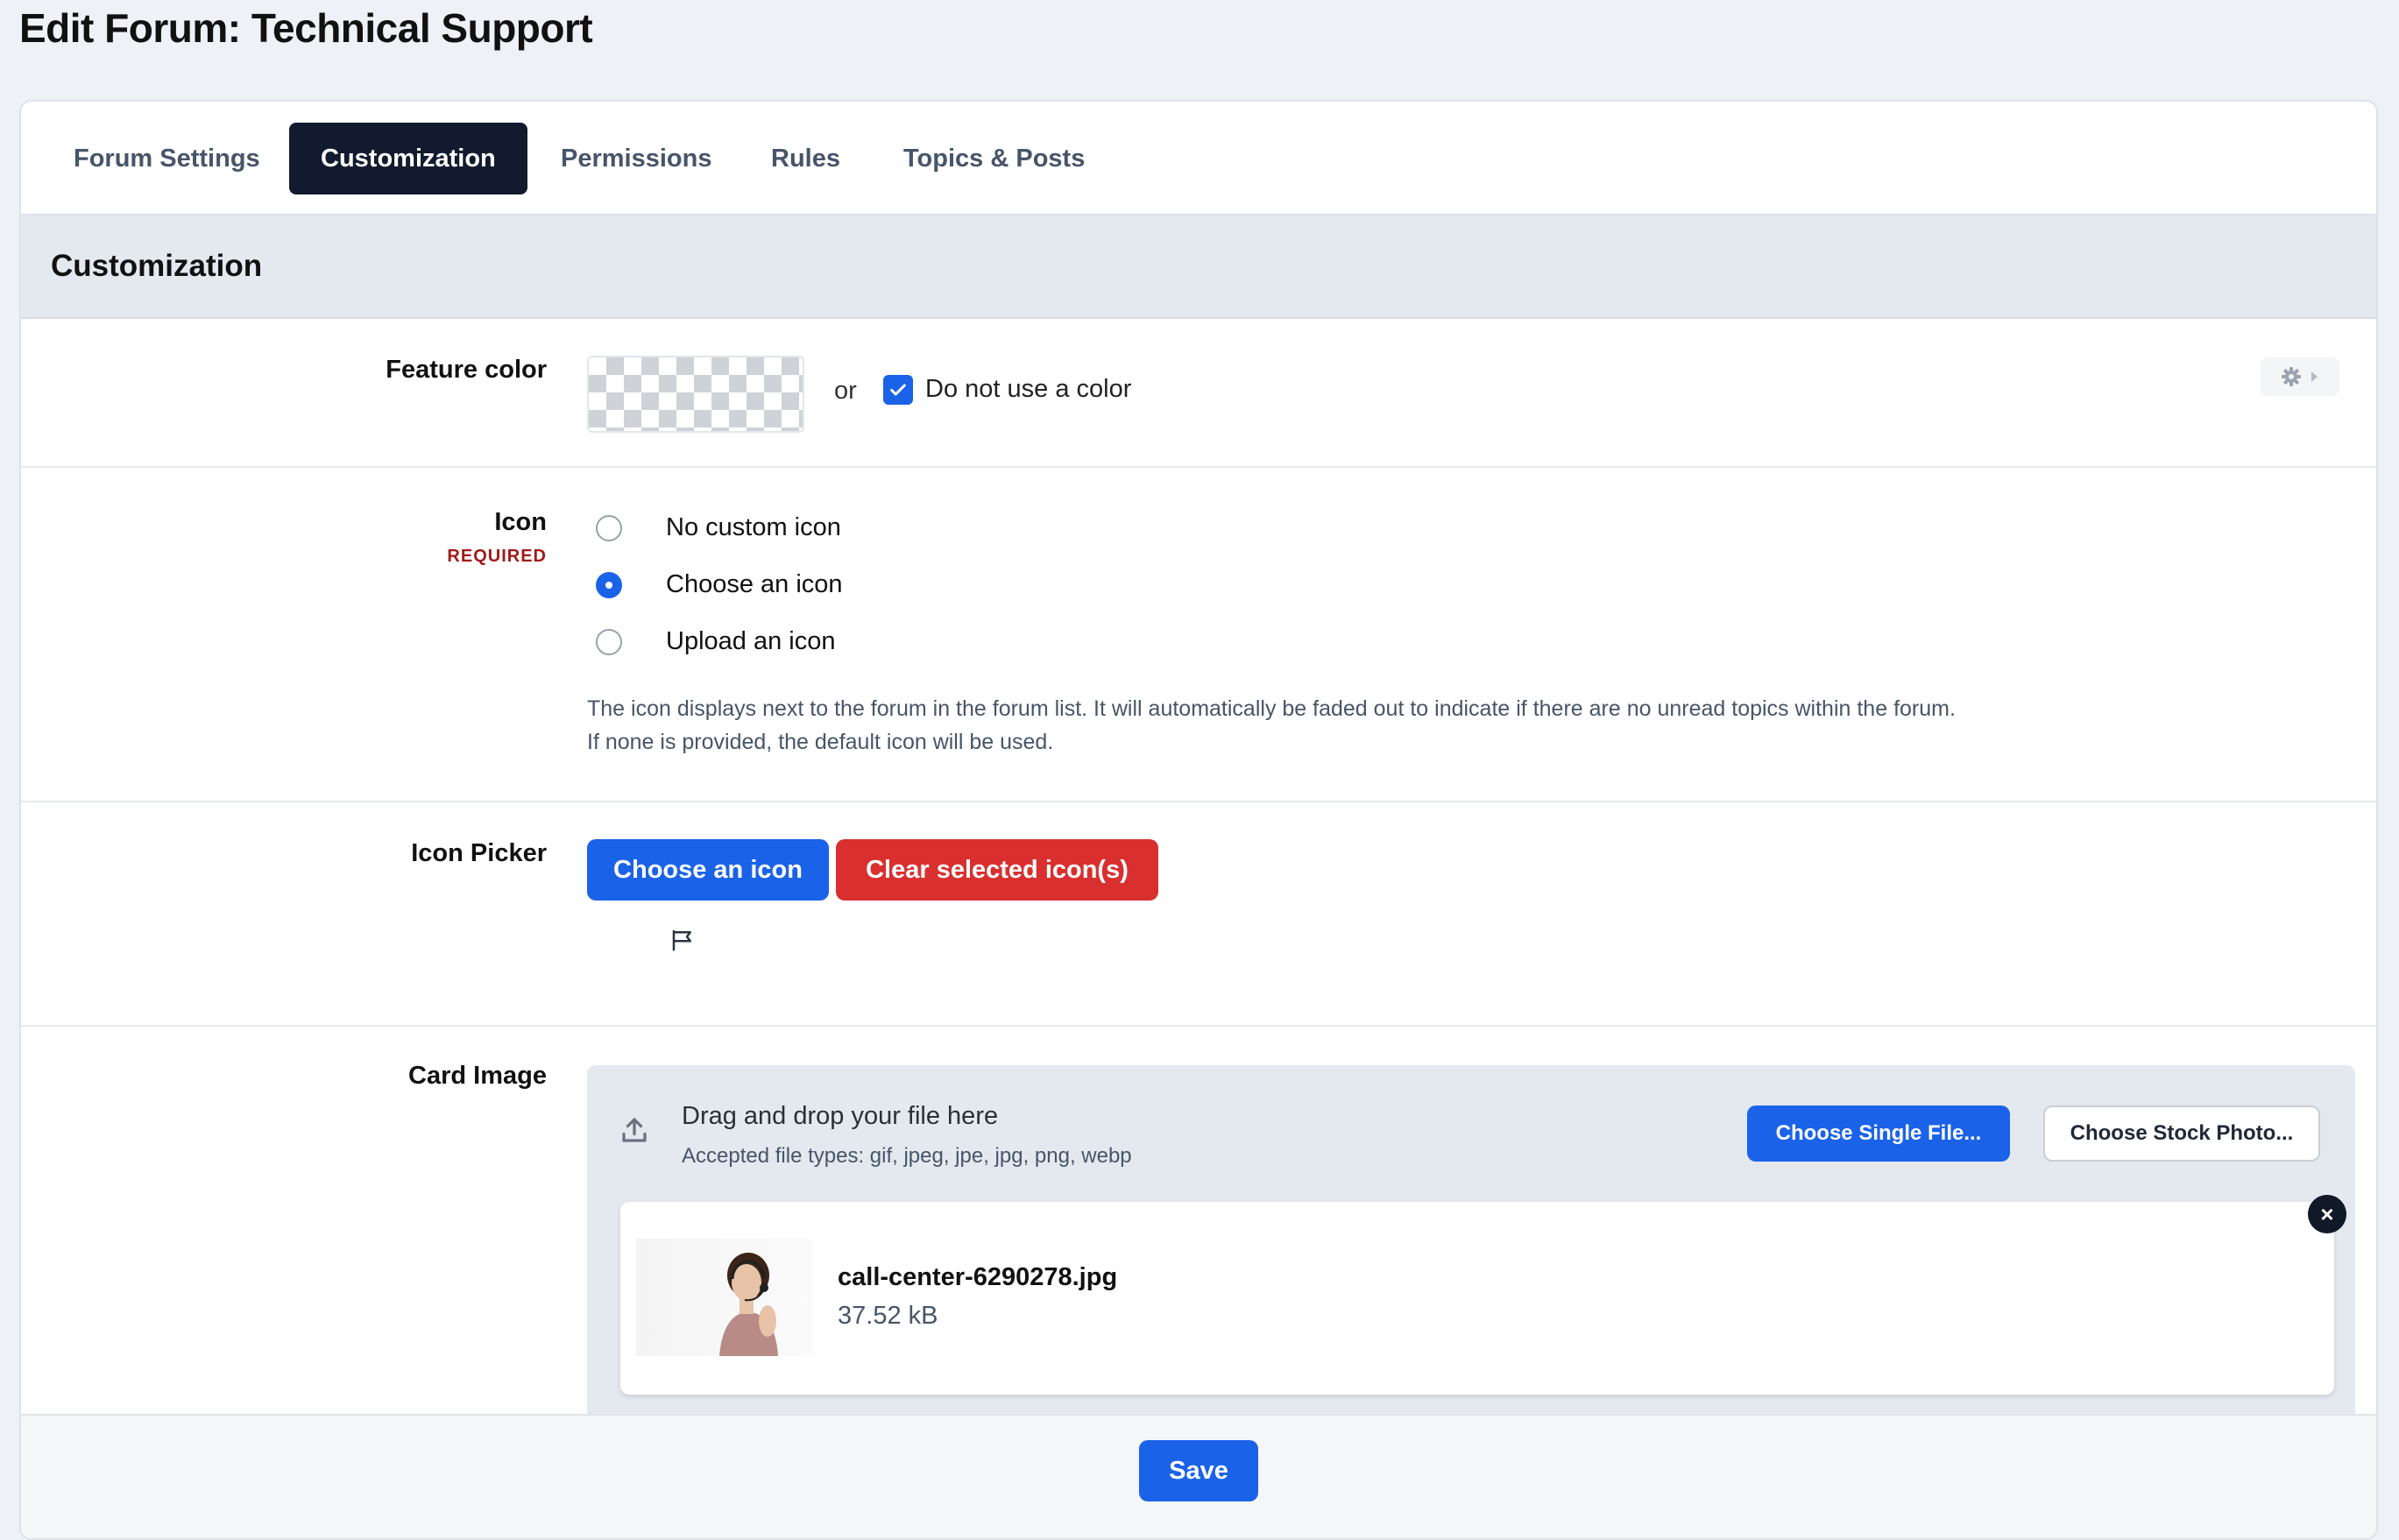 The image size is (2399, 1540). I want to click on tab-rules: Rules, so click(806, 158).